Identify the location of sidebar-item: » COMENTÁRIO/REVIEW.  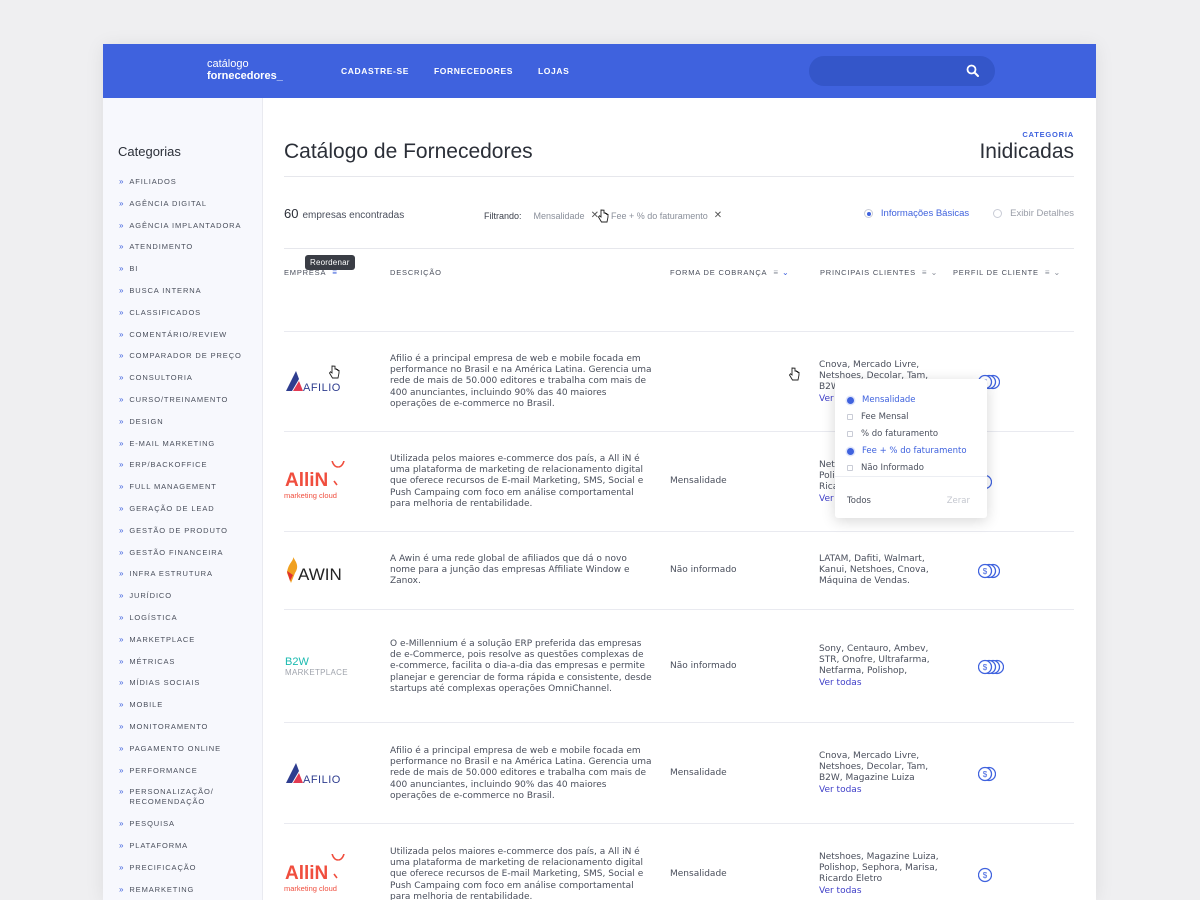
(180, 338).